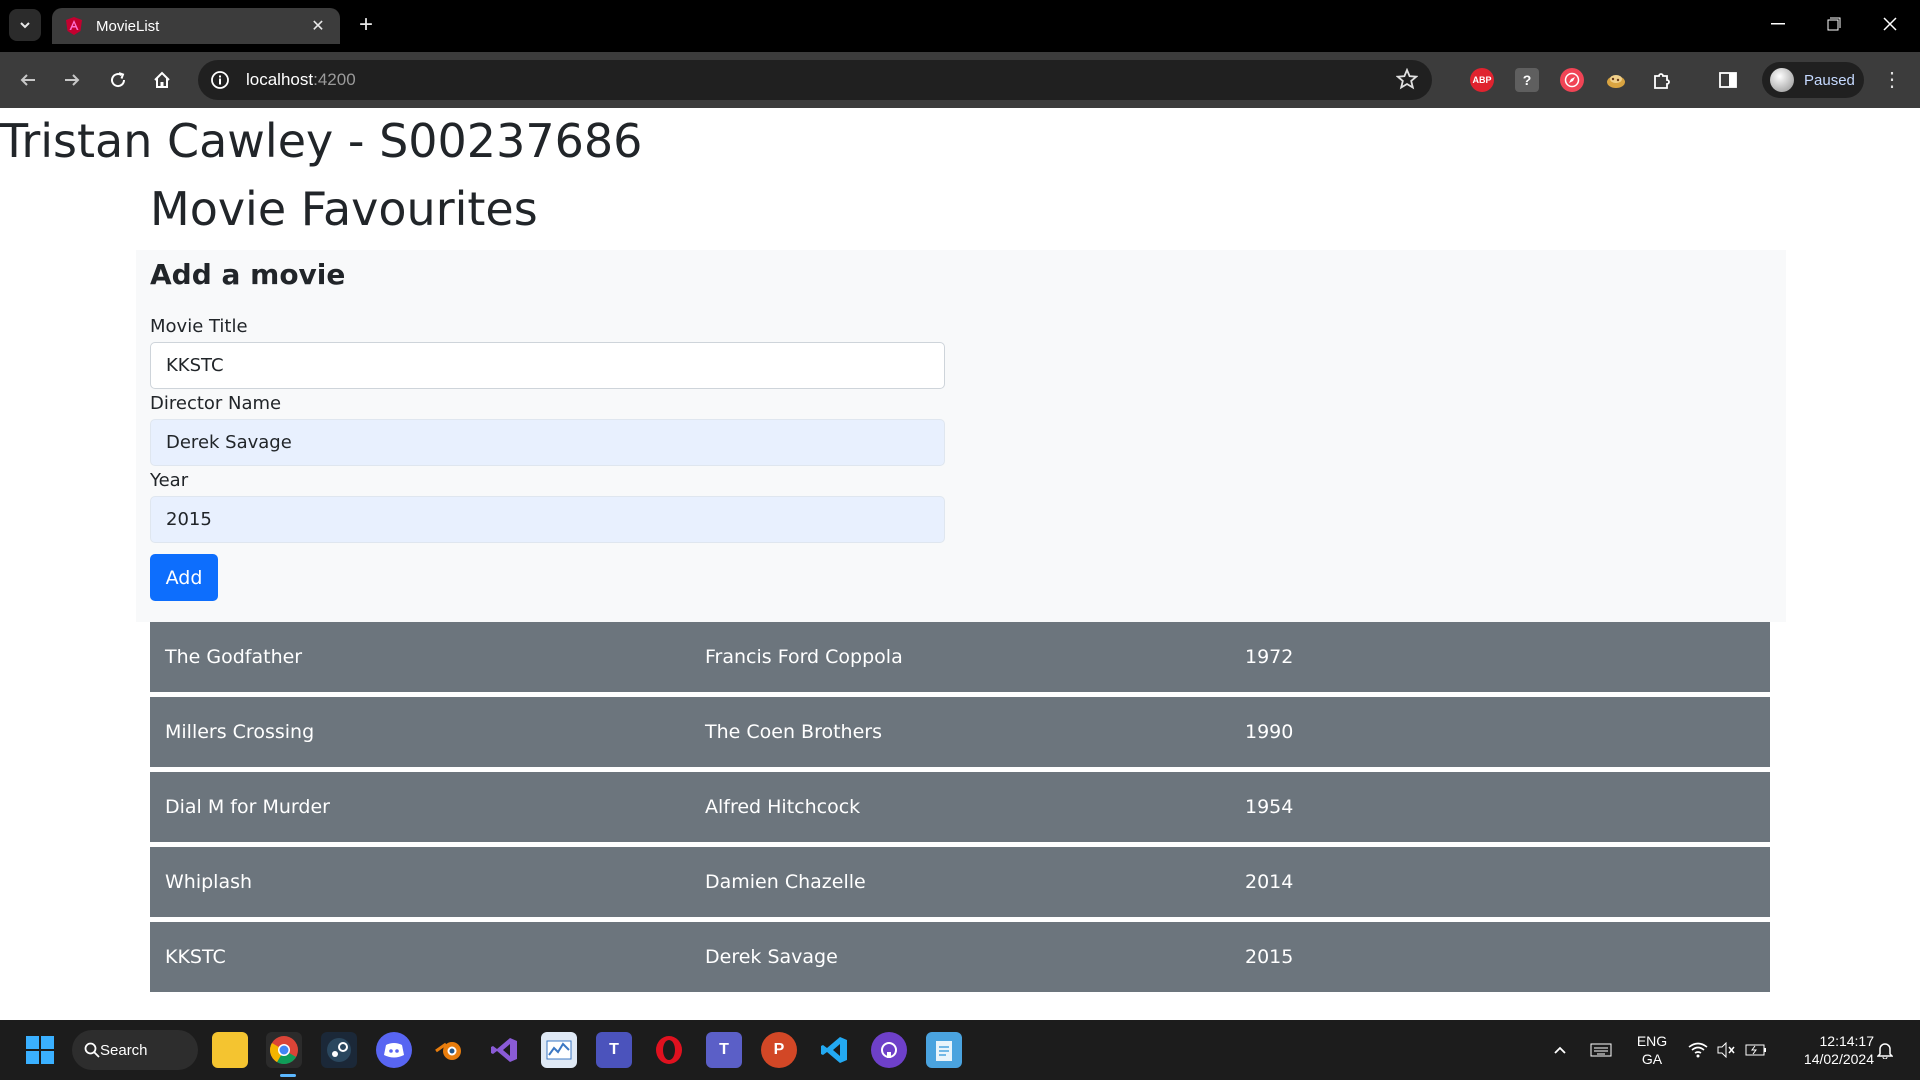 The width and height of the screenshot is (1920, 1080). What do you see at coordinates (944, 1050) in the screenshot?
I see `notepad-icon` at bounding box center [944, 1050].